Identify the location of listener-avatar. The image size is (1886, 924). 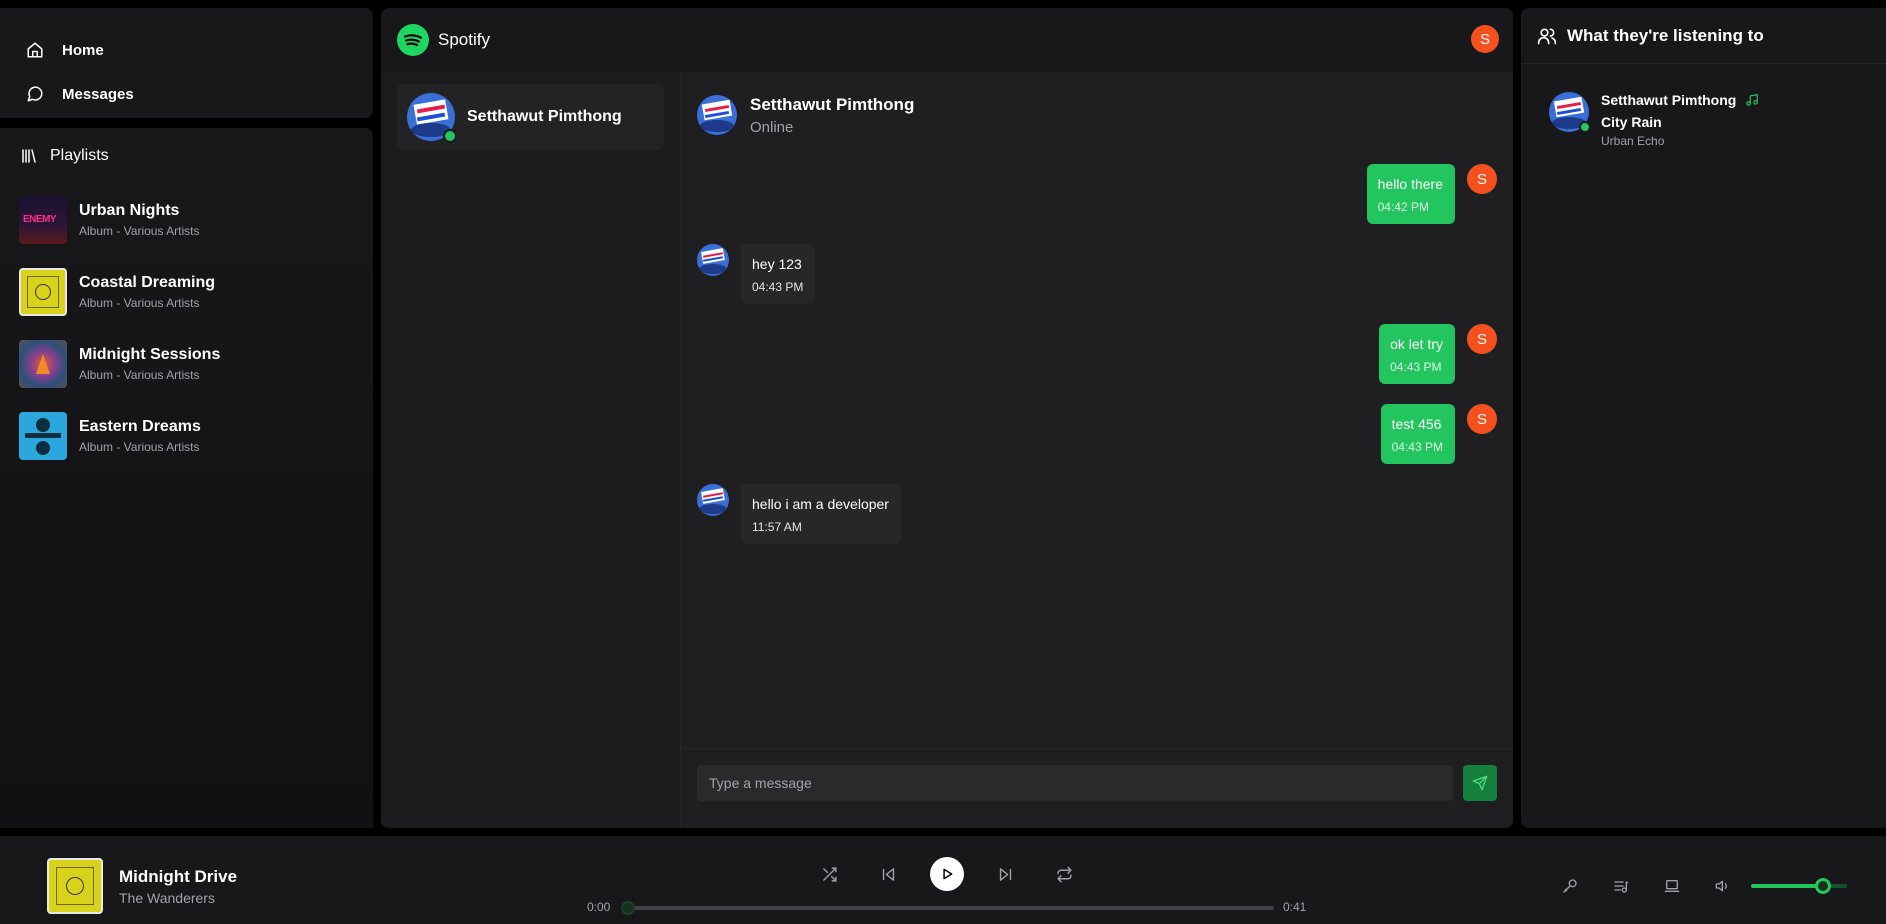
(1570, 112).